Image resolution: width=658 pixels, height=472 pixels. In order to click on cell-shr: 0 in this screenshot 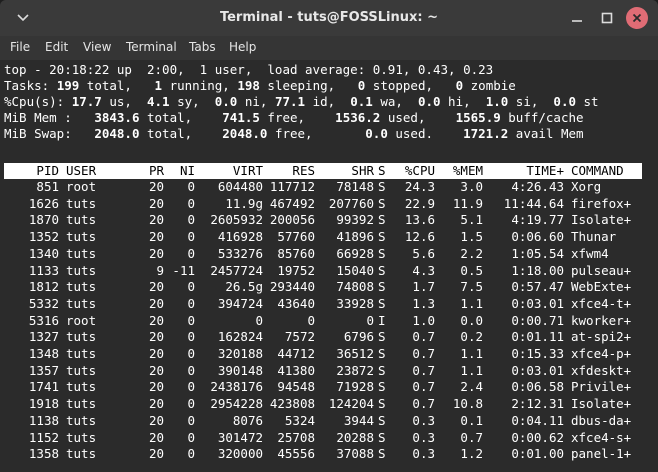, I will do `click(370, 320)`.